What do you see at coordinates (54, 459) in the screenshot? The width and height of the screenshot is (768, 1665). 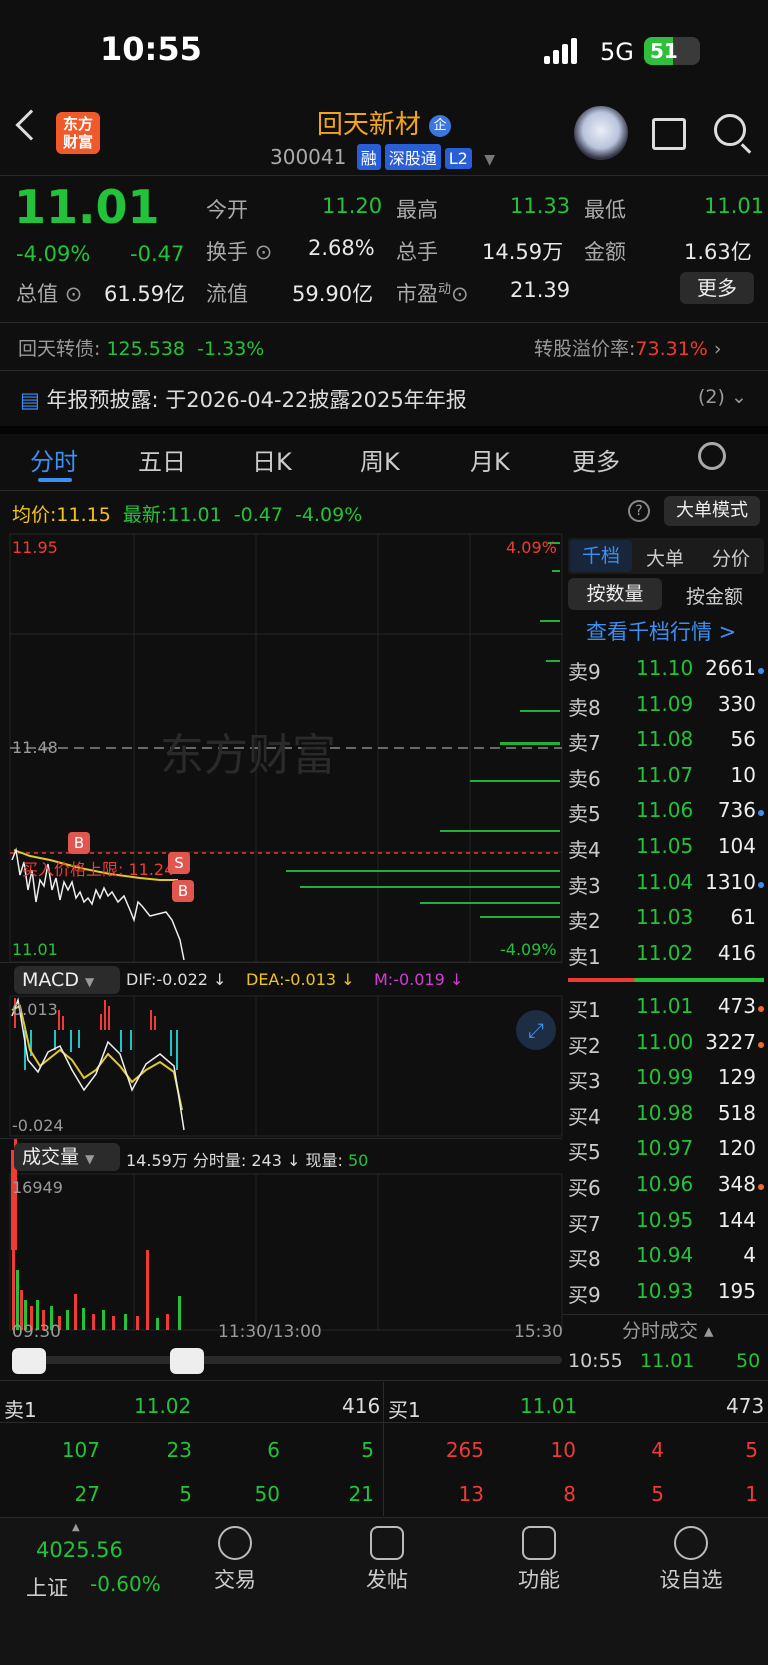 I see `tab-intraday: 分时` at bounding box center [54, 459].